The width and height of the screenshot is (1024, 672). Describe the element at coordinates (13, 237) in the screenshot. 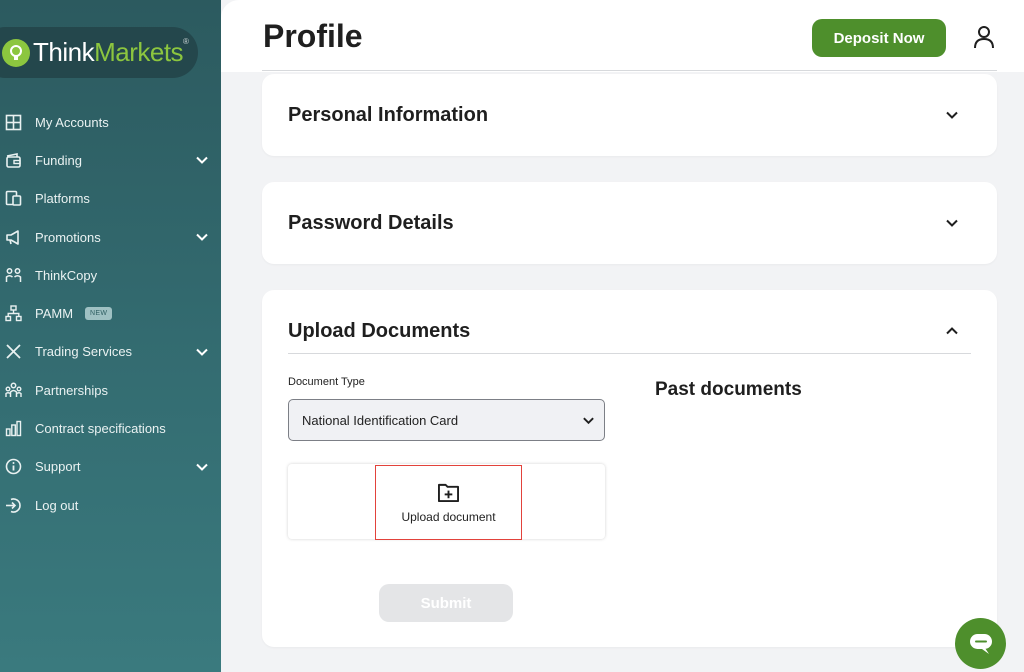

I see `megaphone-icon` at that location.